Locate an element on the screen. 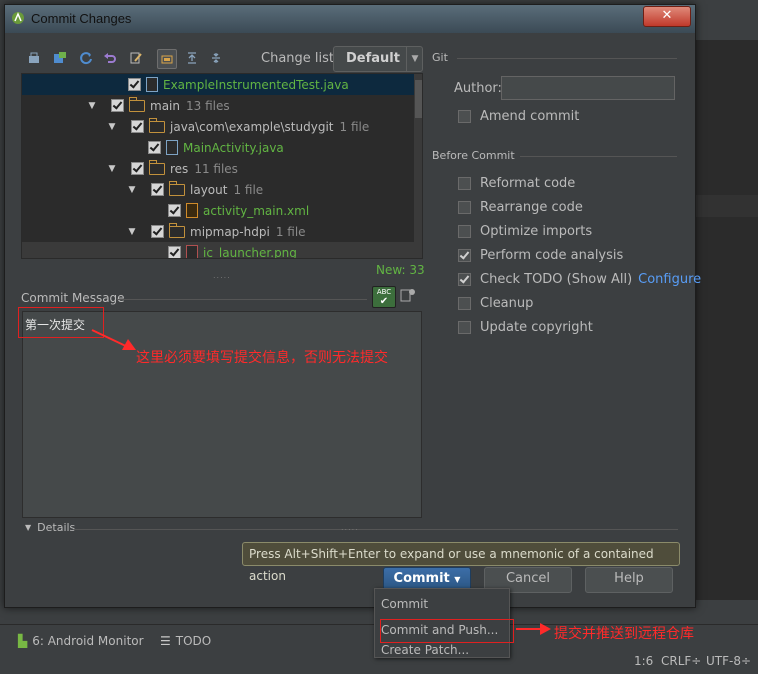 The image size is (758, 674). history-icon is located at coordinates (407, 295).